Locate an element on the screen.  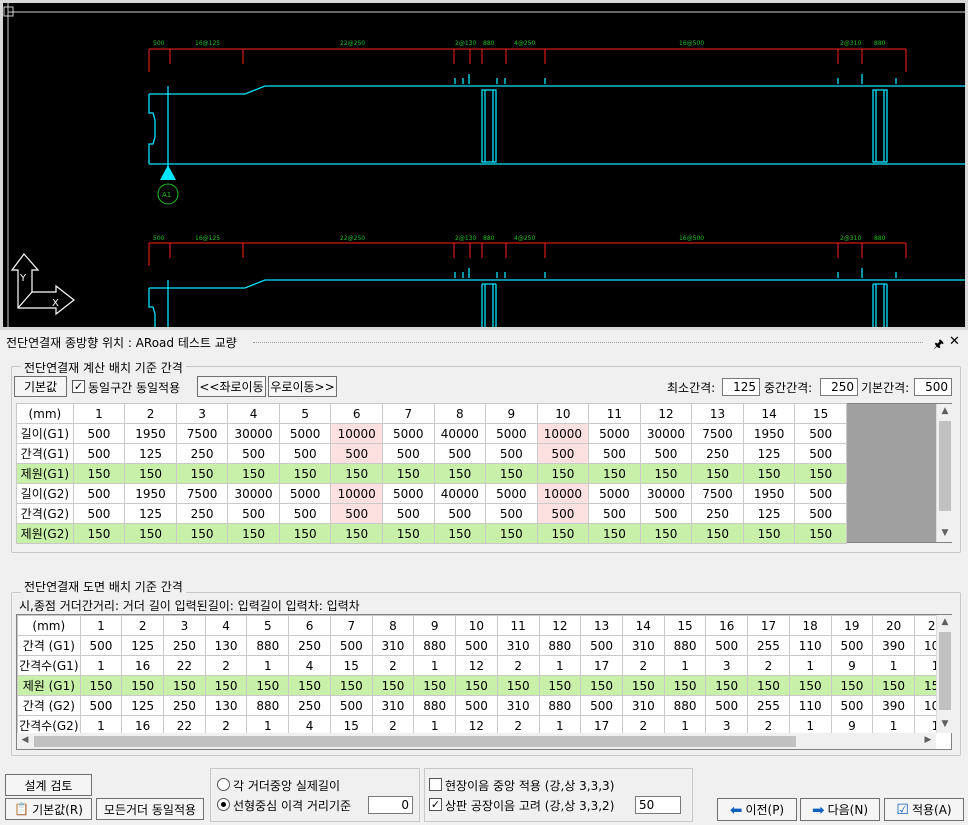
column-header: 1 is located at coordinates (99, 413).